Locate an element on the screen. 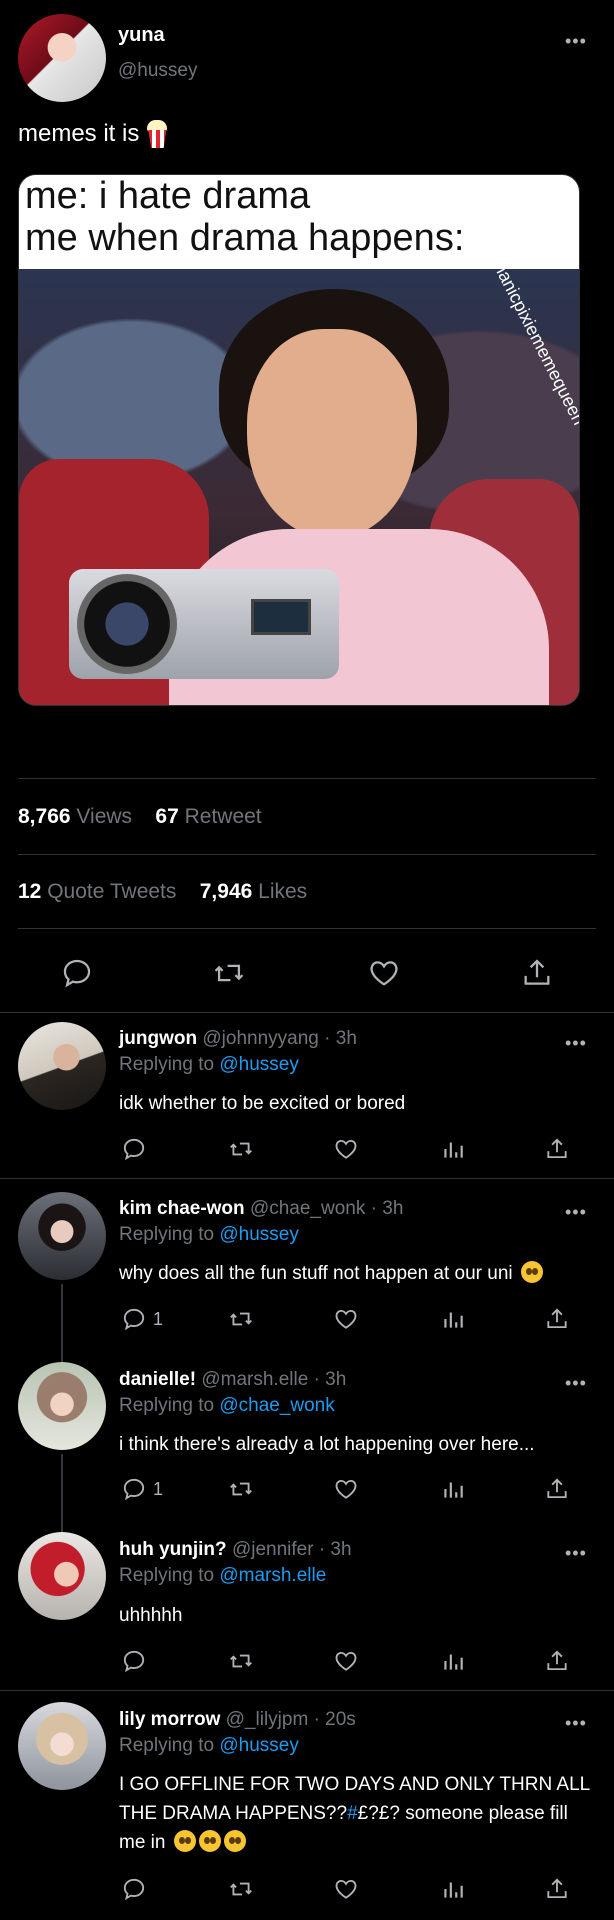 The width and height of the screenshot is (614, 1920). author-handle: @hussey is located at coordinates (158, 71).